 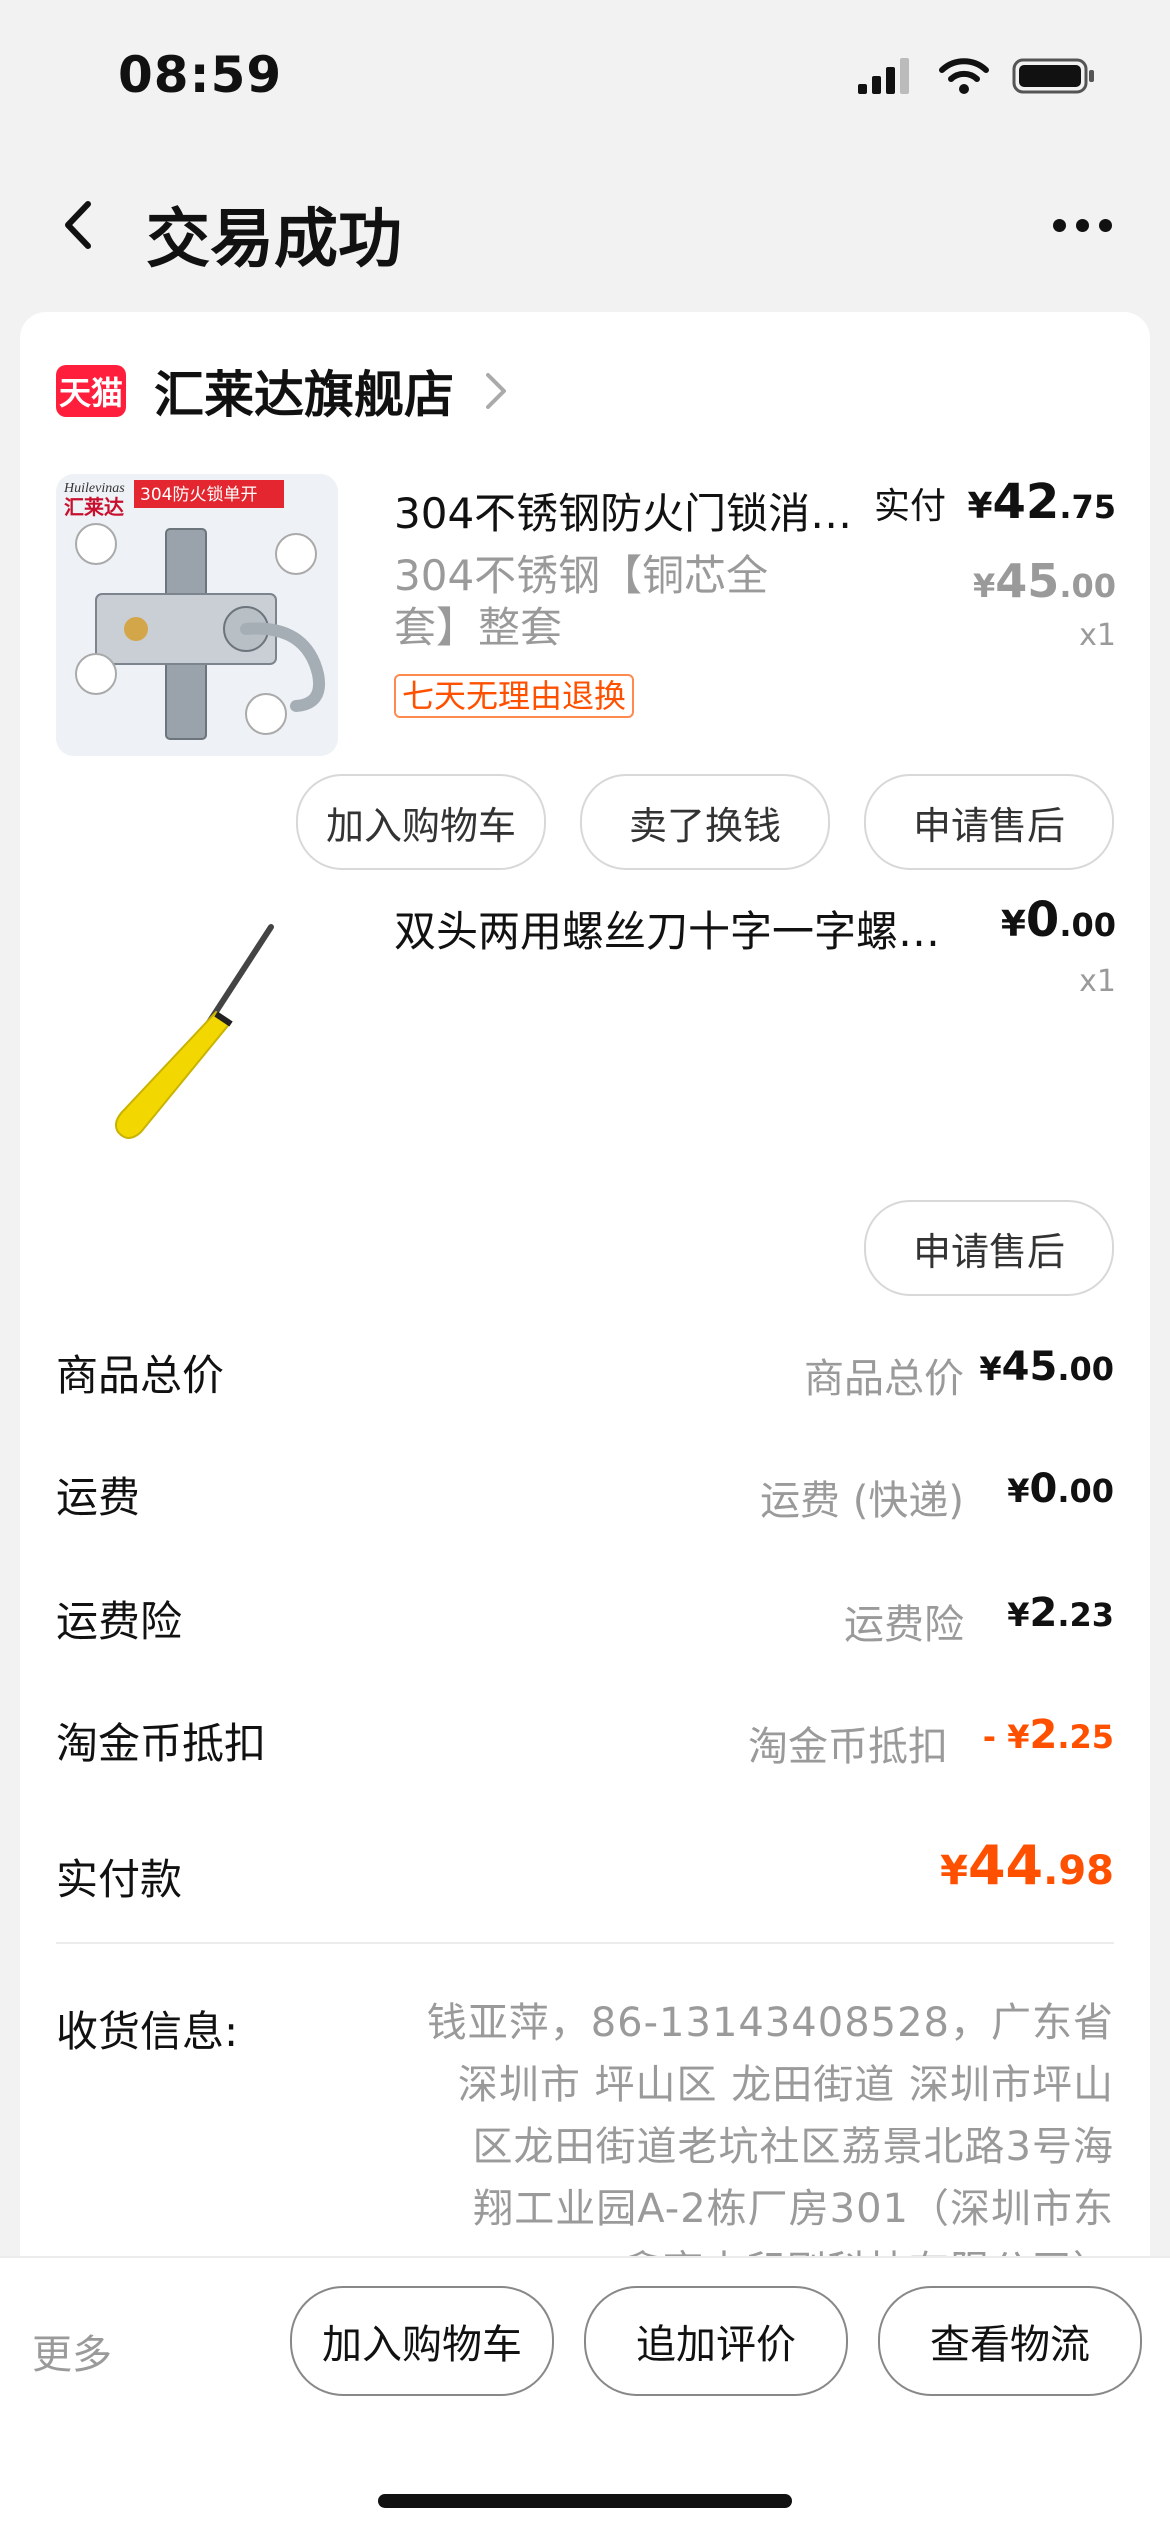 What do you see at coordinates (140, 1375) in the screenshot?
I see `summary-label: 商品总价` at bounding box center [140, 1375].